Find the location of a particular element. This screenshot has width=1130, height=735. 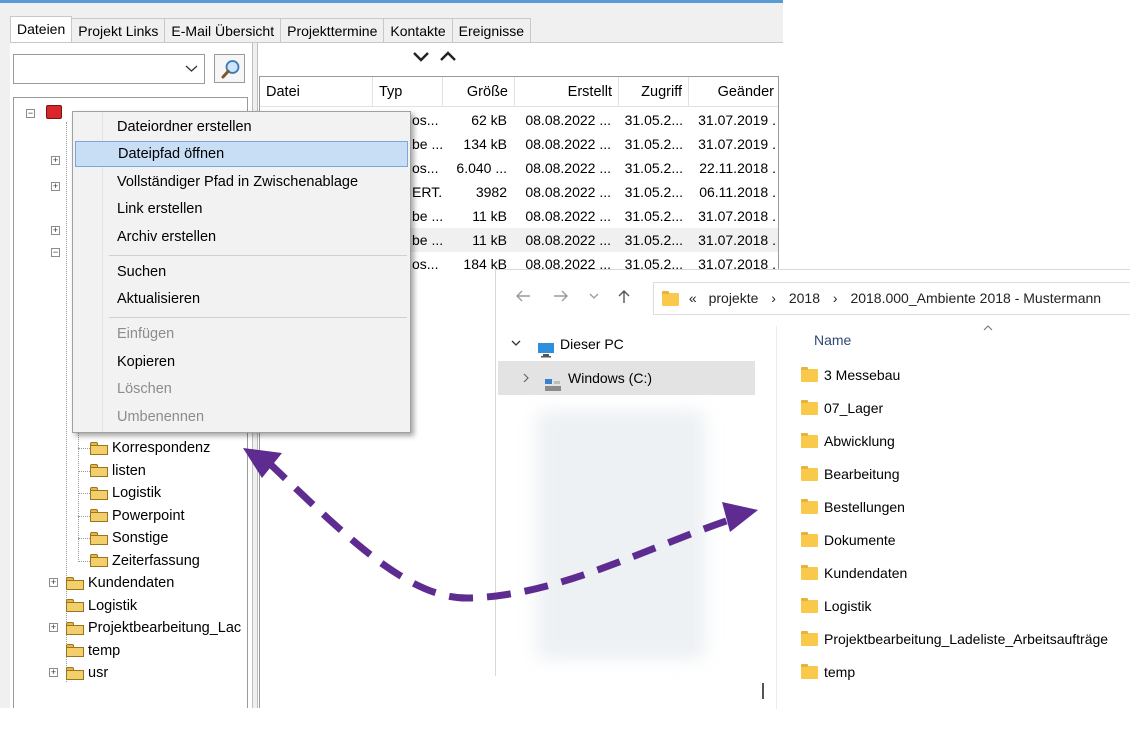

arrowhead-right is located at coordinates (740, 517).